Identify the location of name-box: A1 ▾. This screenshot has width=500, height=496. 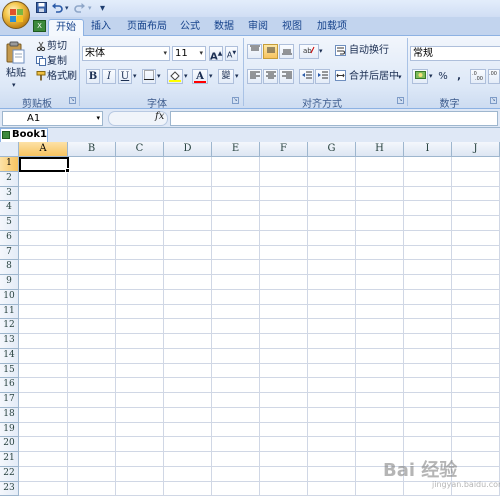
(52, 118).